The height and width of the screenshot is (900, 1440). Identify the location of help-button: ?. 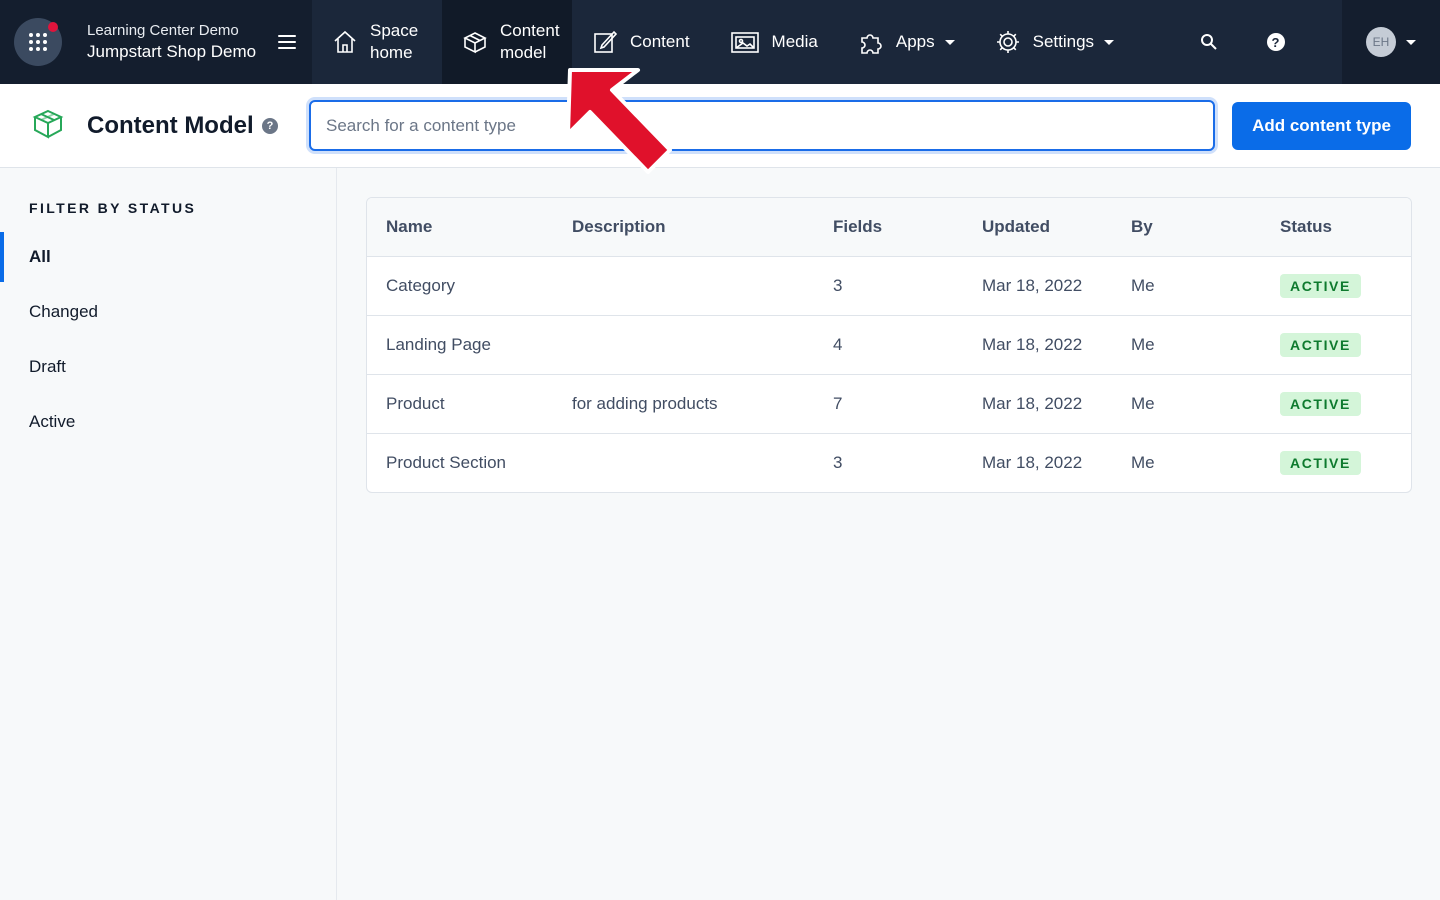
(1275, 42).